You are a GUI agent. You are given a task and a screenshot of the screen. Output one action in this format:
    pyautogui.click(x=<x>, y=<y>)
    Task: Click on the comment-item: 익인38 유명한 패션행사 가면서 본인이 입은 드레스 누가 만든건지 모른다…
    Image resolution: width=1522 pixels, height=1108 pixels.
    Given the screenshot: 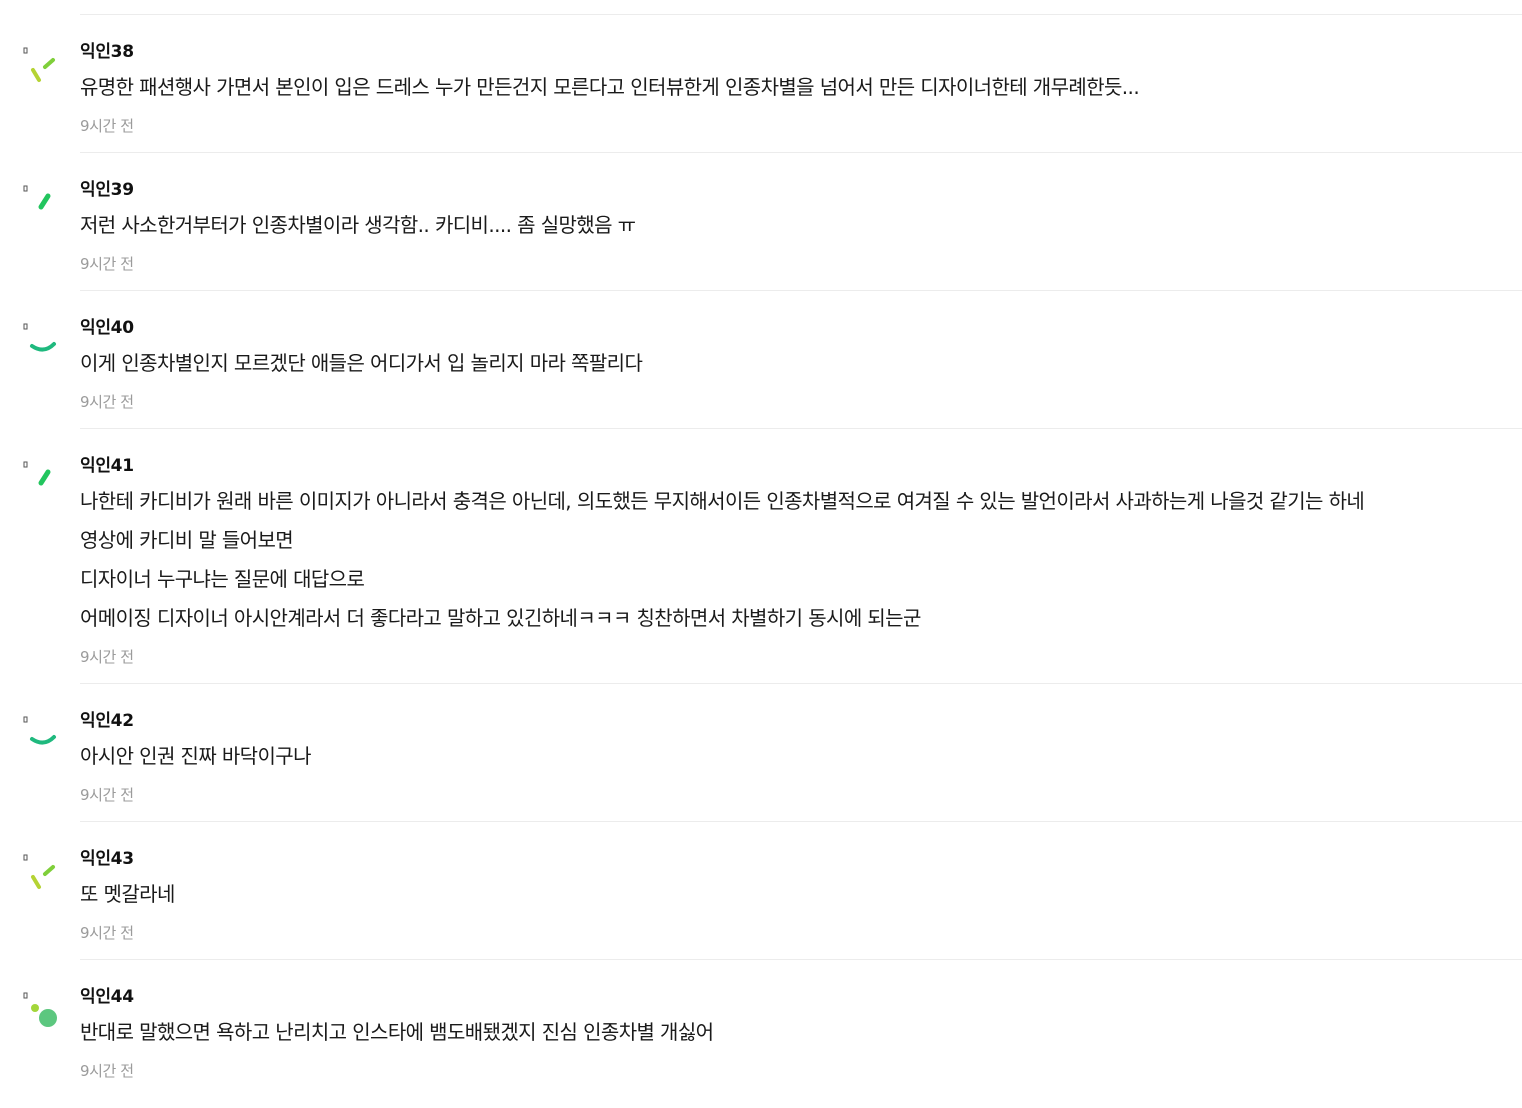 What is the action you would take?
    pyautogui.click(x=772, y=84)
    